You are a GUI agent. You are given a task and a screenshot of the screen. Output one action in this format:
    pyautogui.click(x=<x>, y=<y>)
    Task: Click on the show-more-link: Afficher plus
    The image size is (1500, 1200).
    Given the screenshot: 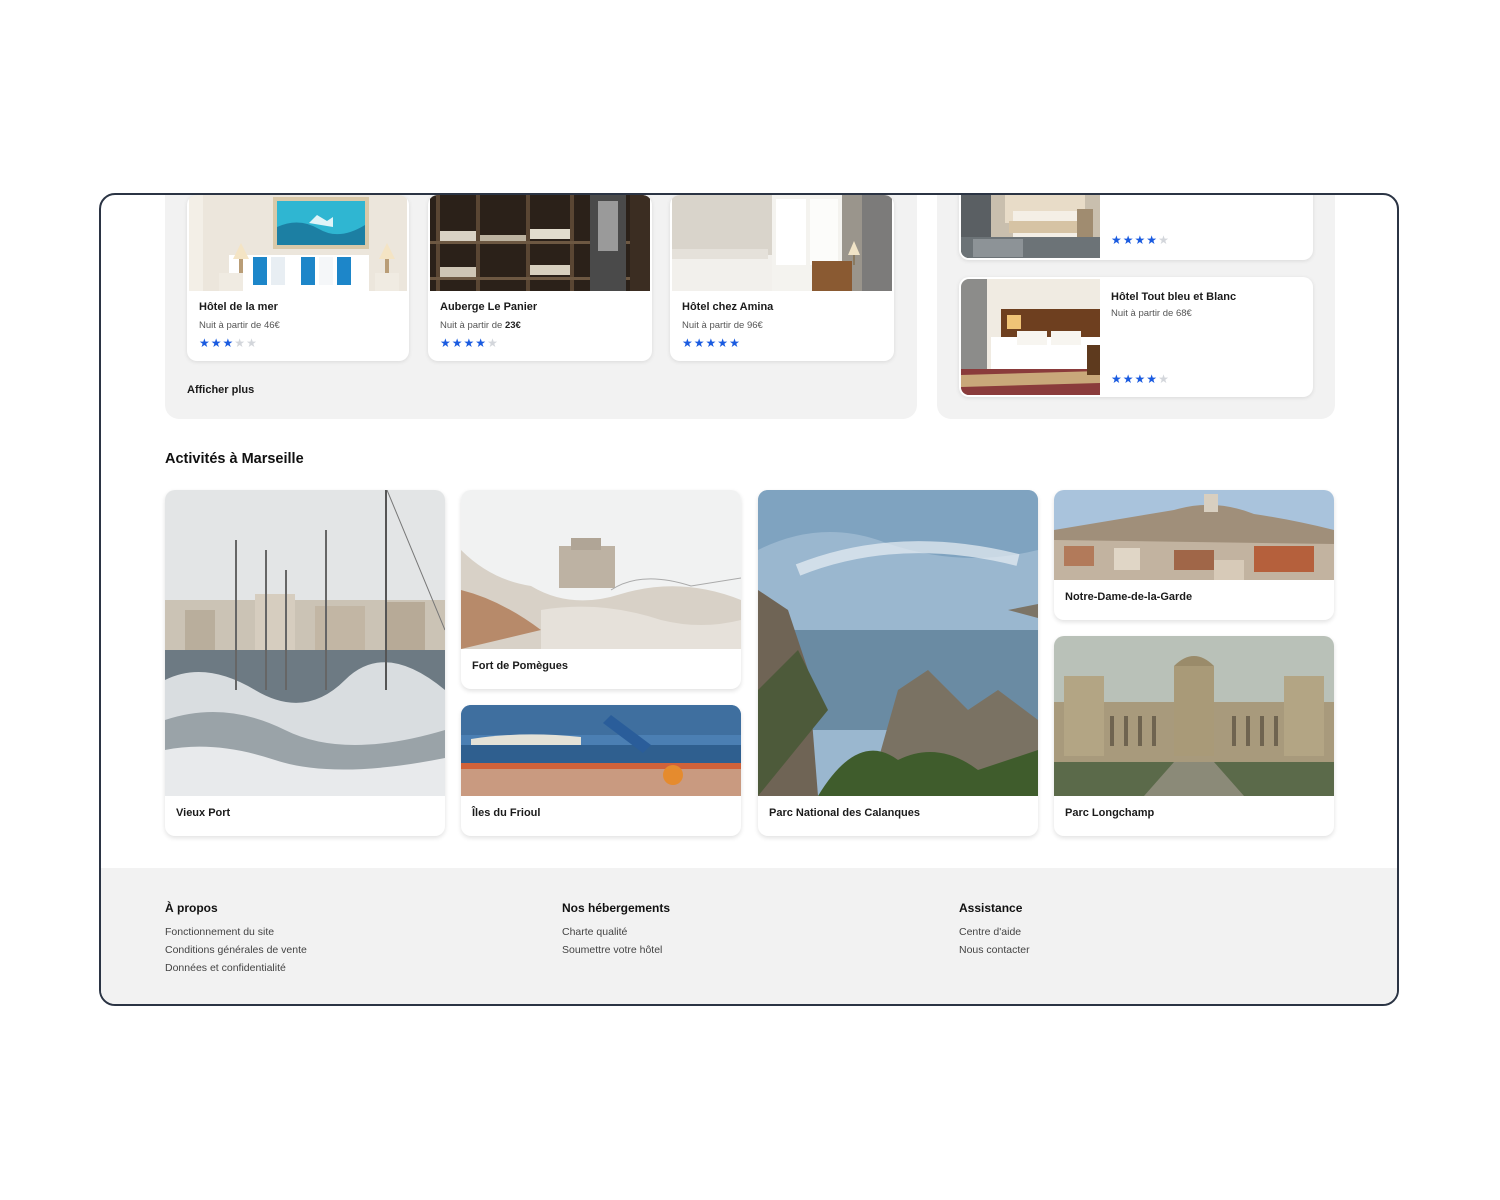 What is the action you would take?
    pyautogui.click(x=220, y=390)
    